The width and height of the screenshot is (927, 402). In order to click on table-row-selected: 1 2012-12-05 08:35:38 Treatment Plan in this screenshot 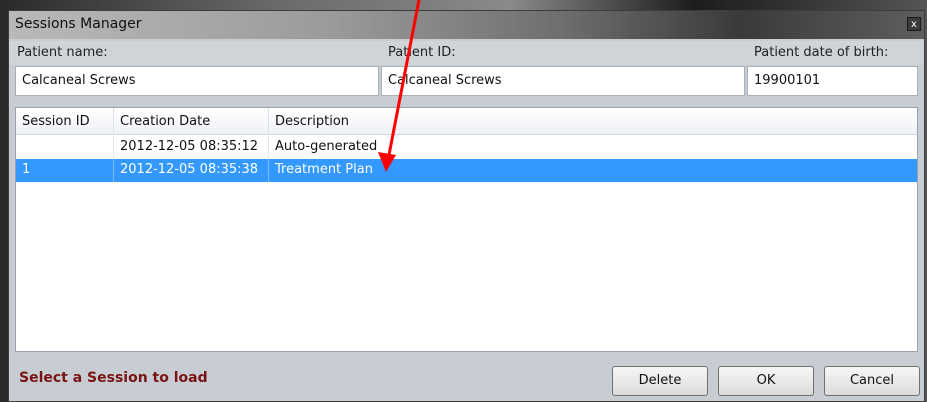, I will do `click(466, 170)`.